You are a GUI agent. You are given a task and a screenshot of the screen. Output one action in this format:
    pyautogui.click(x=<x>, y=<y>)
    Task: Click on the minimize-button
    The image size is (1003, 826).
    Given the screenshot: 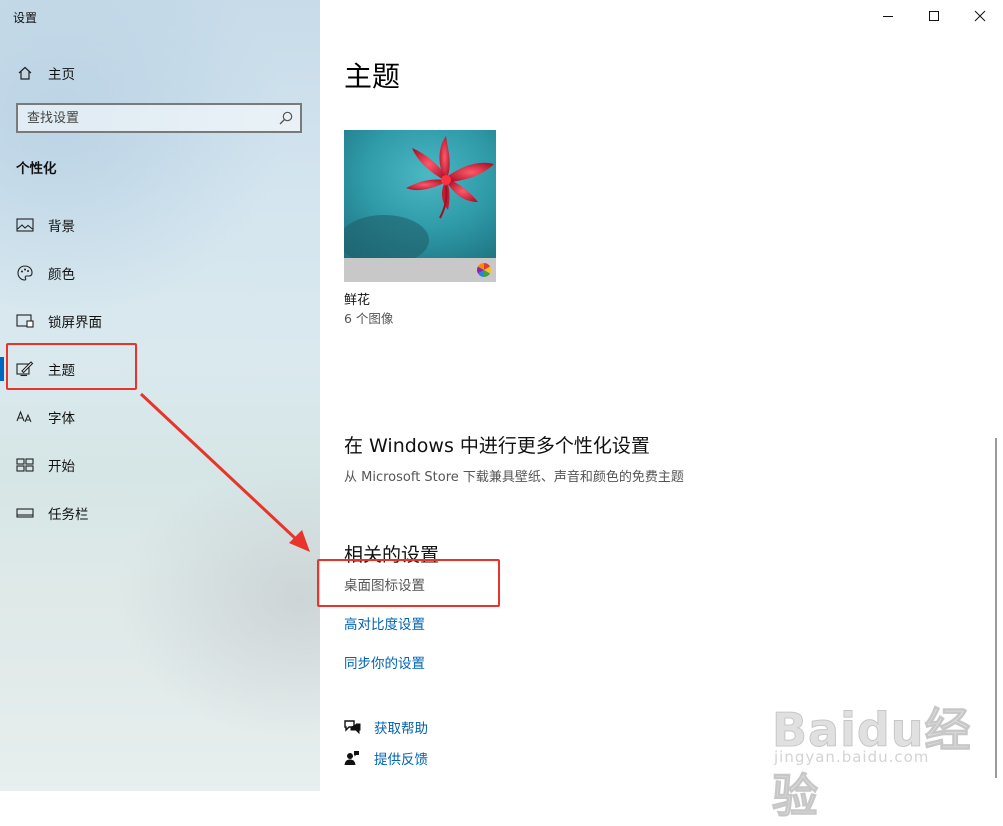 What is the action you would take?
    pyautogui.click(x=888, y=16)
    